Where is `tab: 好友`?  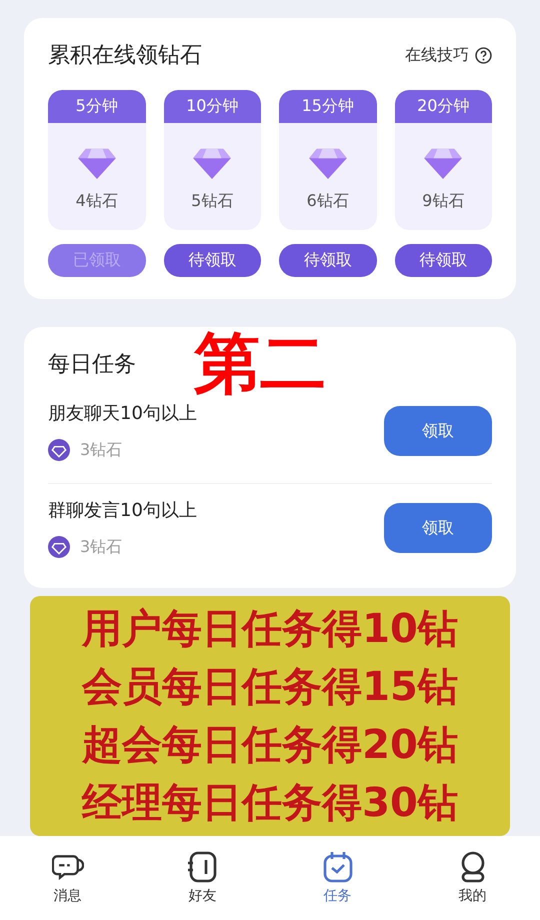
tab: 好友 is located at coordinates (202, 878).